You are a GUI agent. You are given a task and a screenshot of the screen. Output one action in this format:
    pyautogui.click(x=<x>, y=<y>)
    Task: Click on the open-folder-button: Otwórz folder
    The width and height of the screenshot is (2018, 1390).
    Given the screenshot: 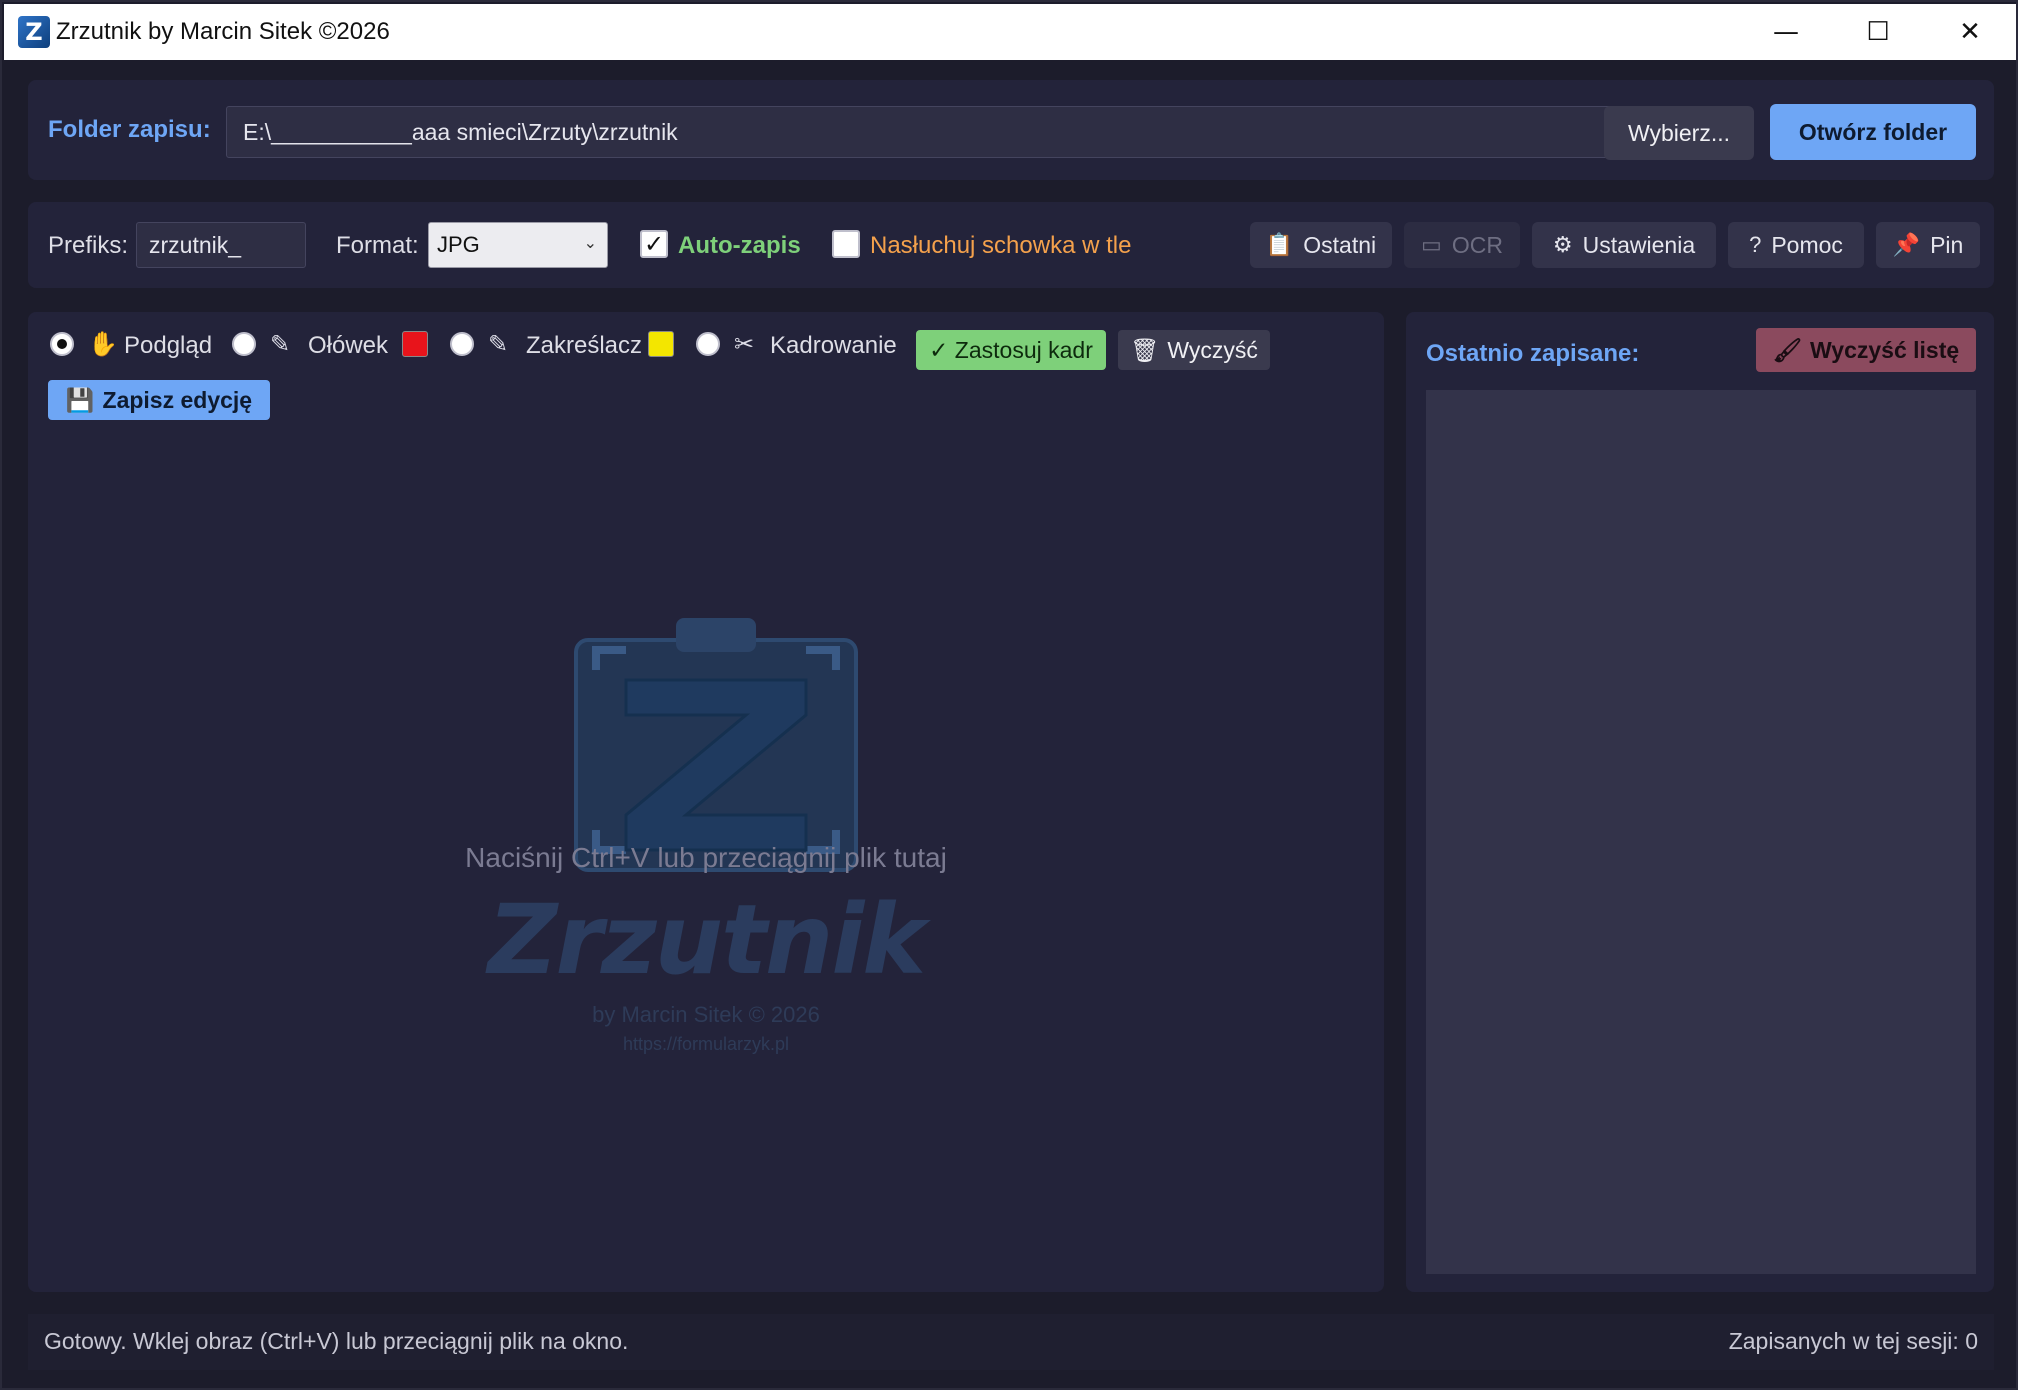 What is the action you would take?
    pyautogui.click(x=1873, y=132)
    